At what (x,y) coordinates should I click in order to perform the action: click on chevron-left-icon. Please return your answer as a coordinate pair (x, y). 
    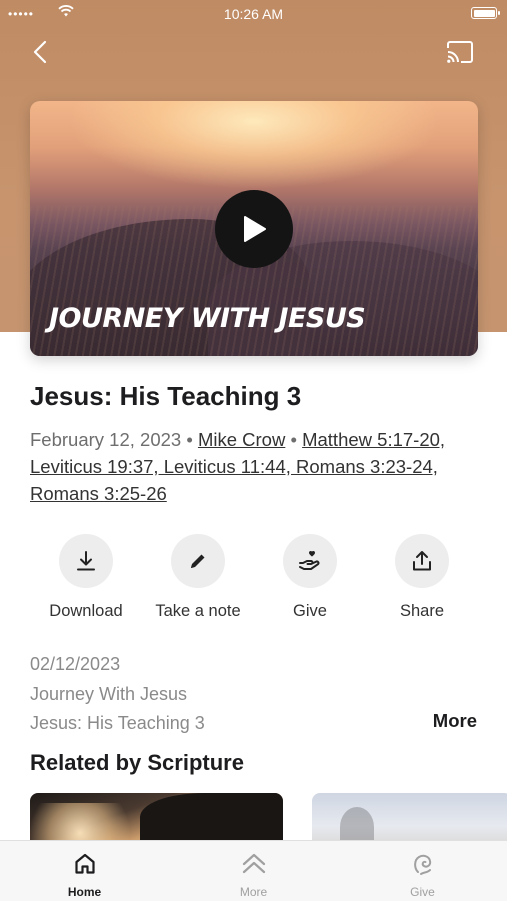
    Looking at the image, I should click on (40, 52).